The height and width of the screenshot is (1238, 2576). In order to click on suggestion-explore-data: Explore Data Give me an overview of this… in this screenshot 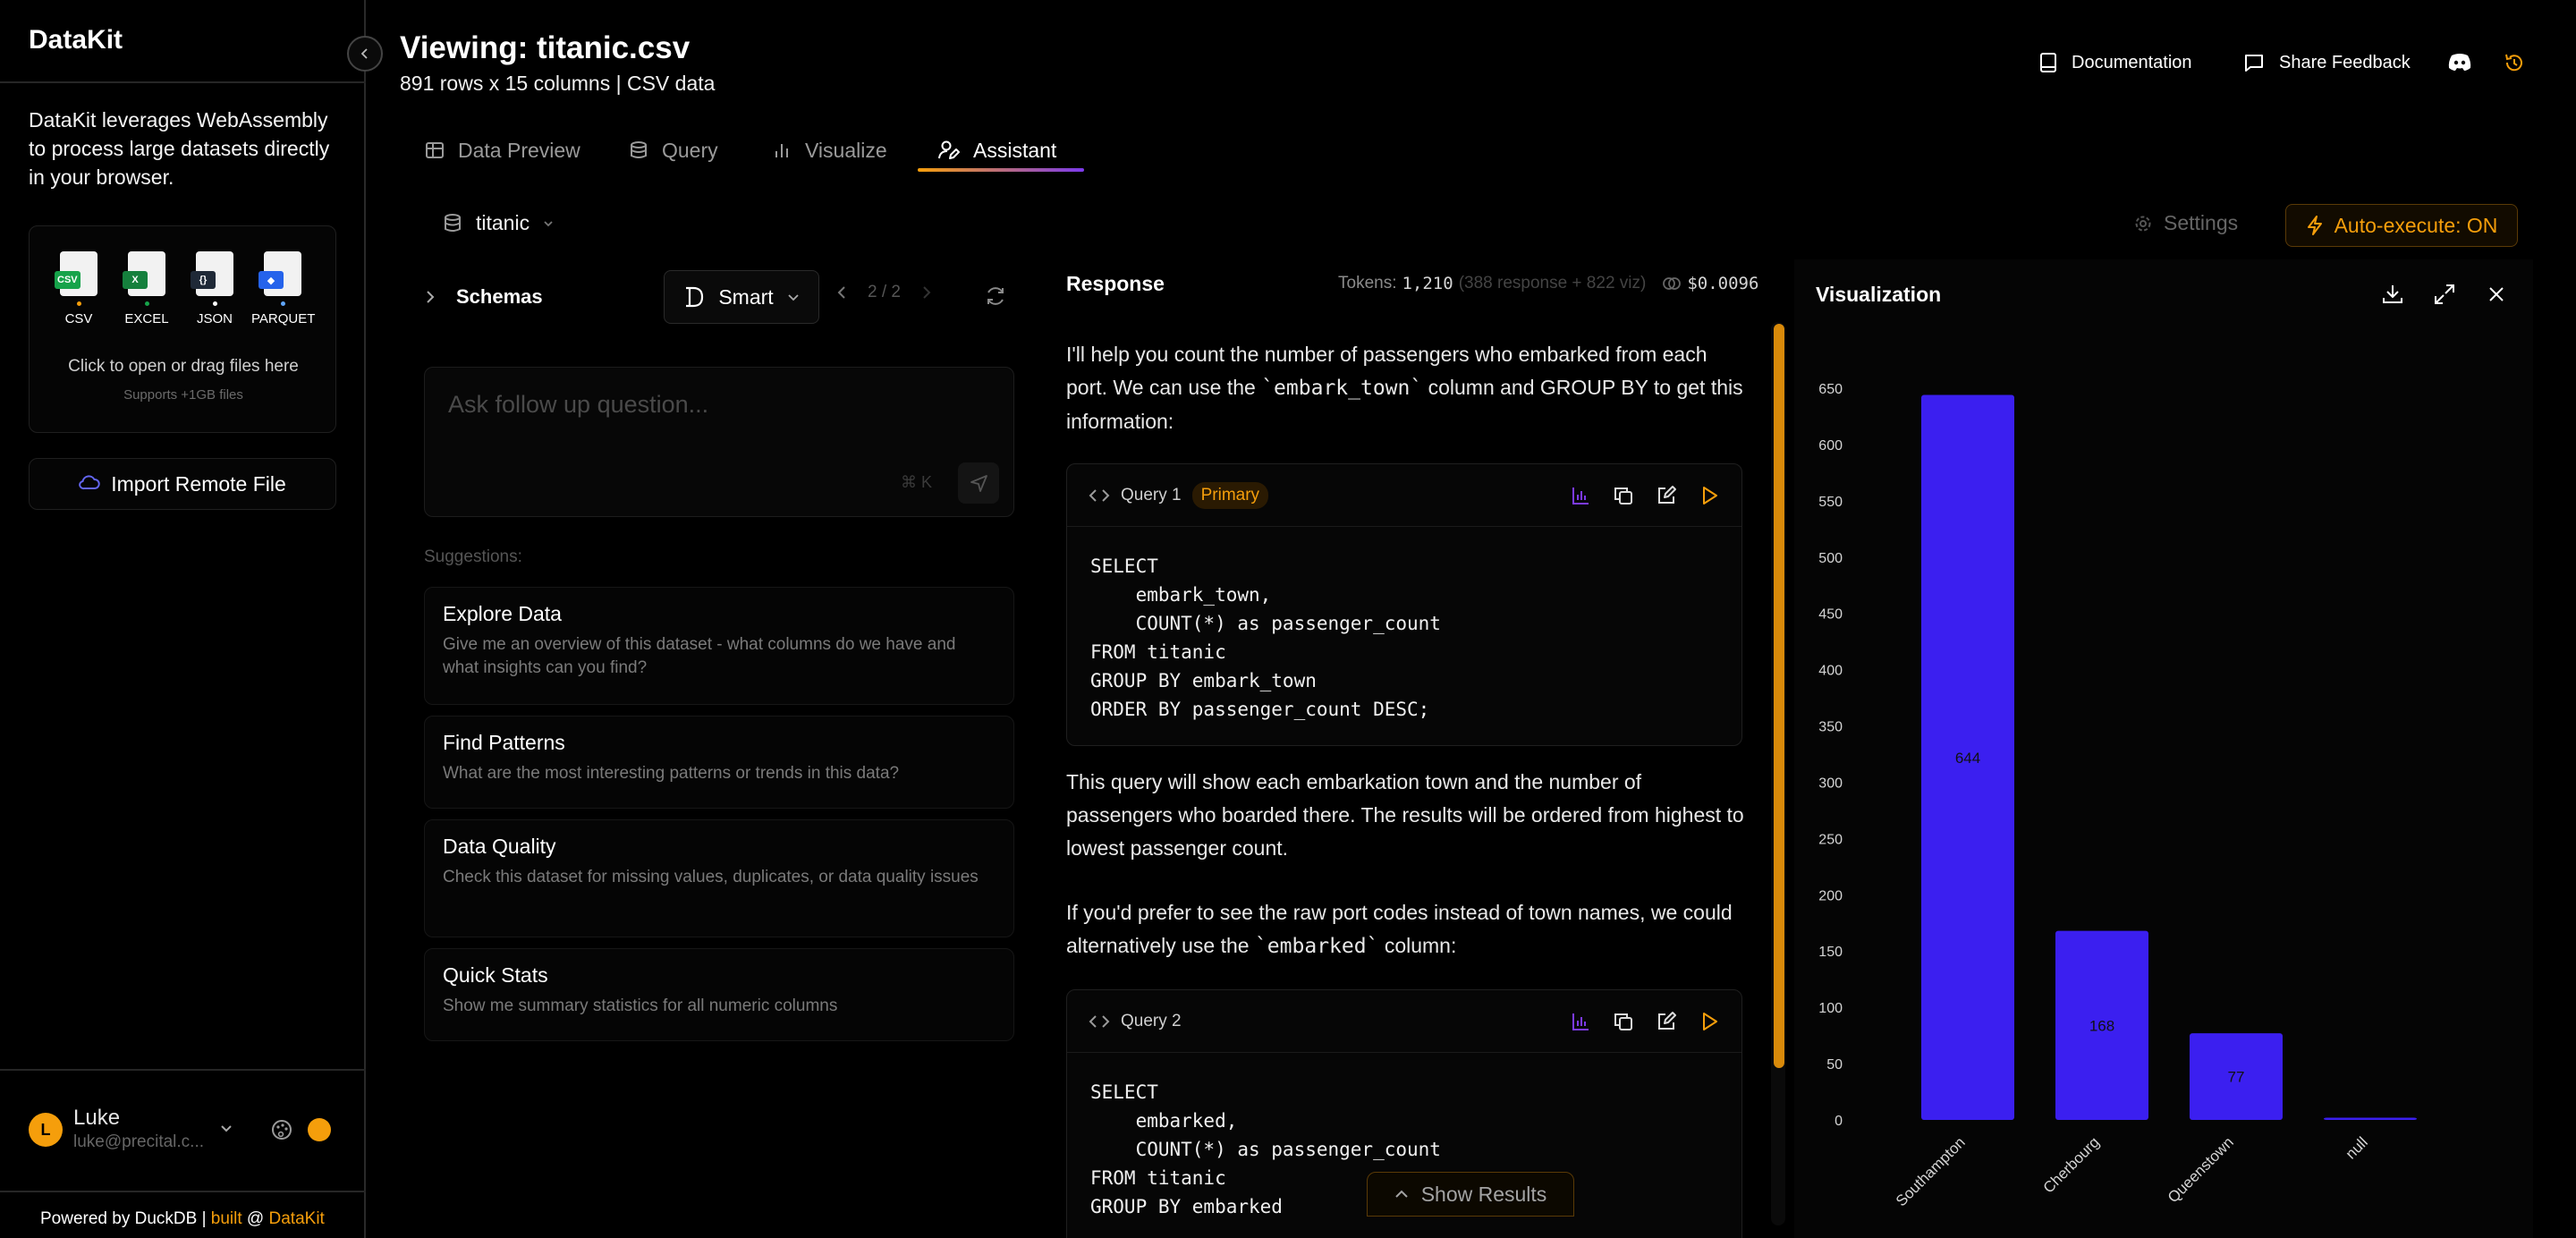, I will do `click(719, 646)`.